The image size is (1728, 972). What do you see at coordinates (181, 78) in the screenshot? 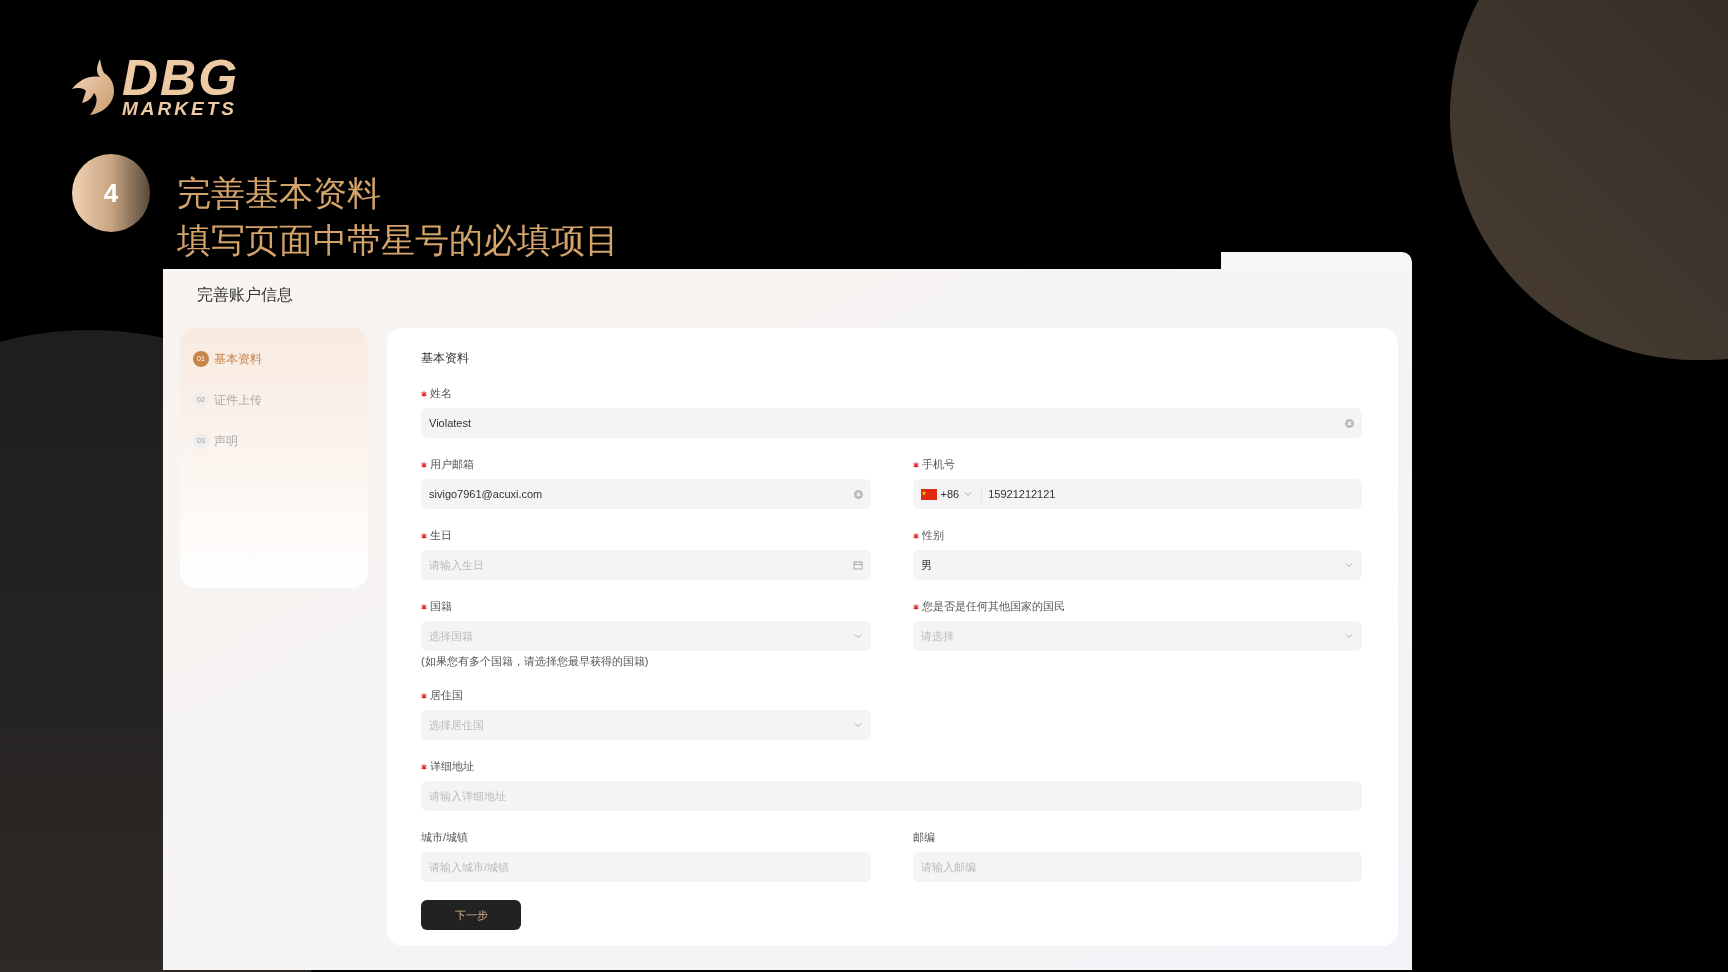
I see `logo-wordmark: DBG` at bounding box center [181, 78].